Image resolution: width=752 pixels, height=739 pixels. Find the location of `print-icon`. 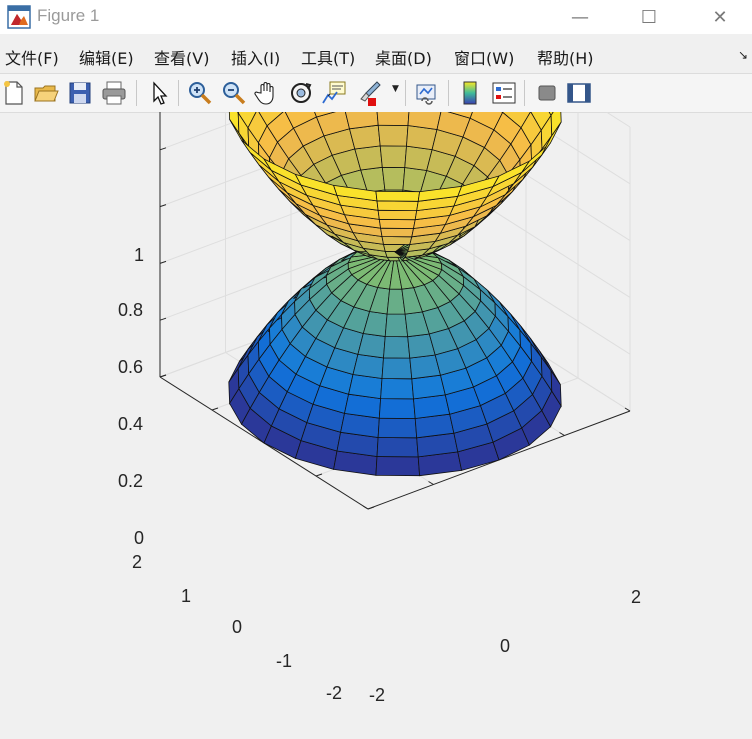

print-icon is located at coordinates (114, 93).